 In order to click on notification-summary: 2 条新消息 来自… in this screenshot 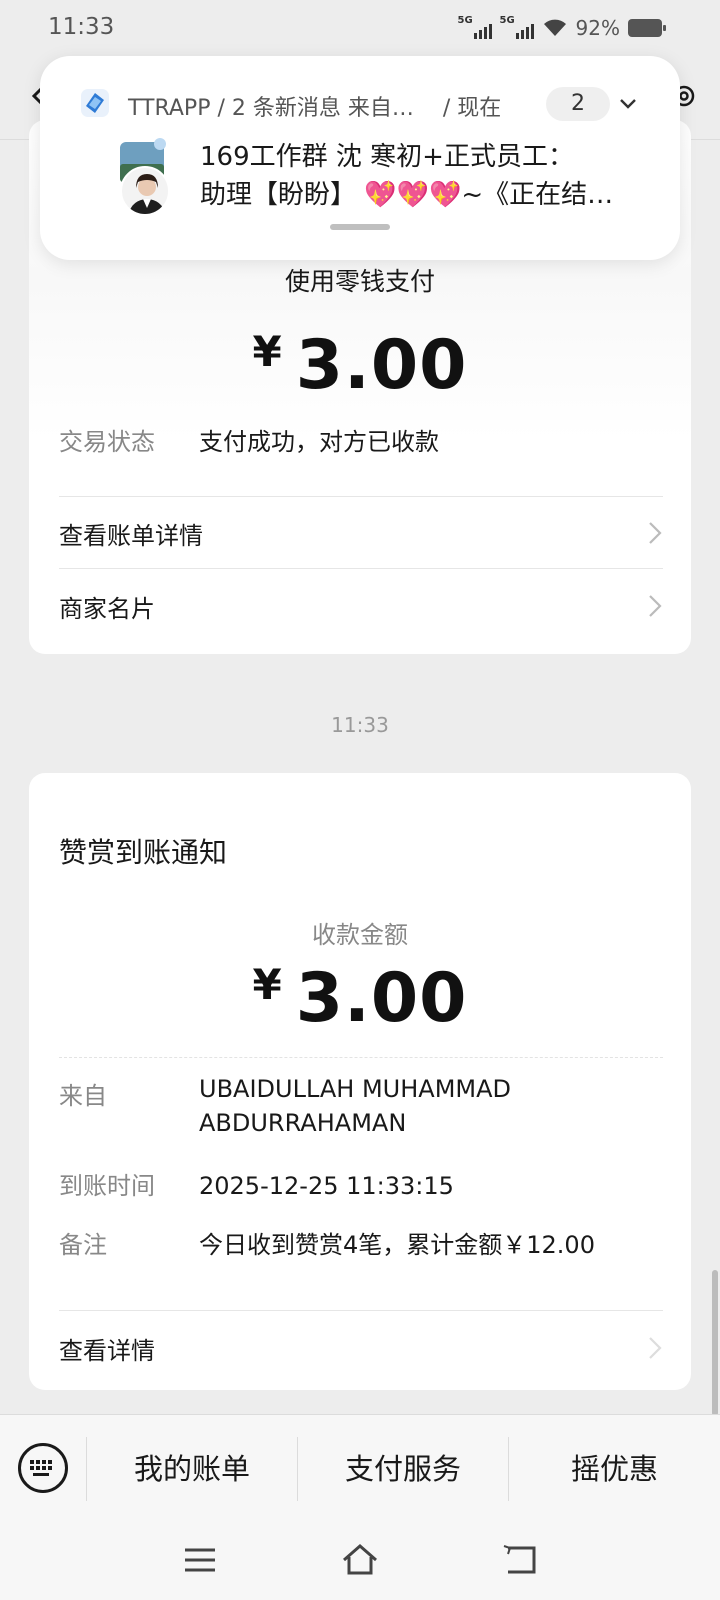, I will do `click(322, 108)`.